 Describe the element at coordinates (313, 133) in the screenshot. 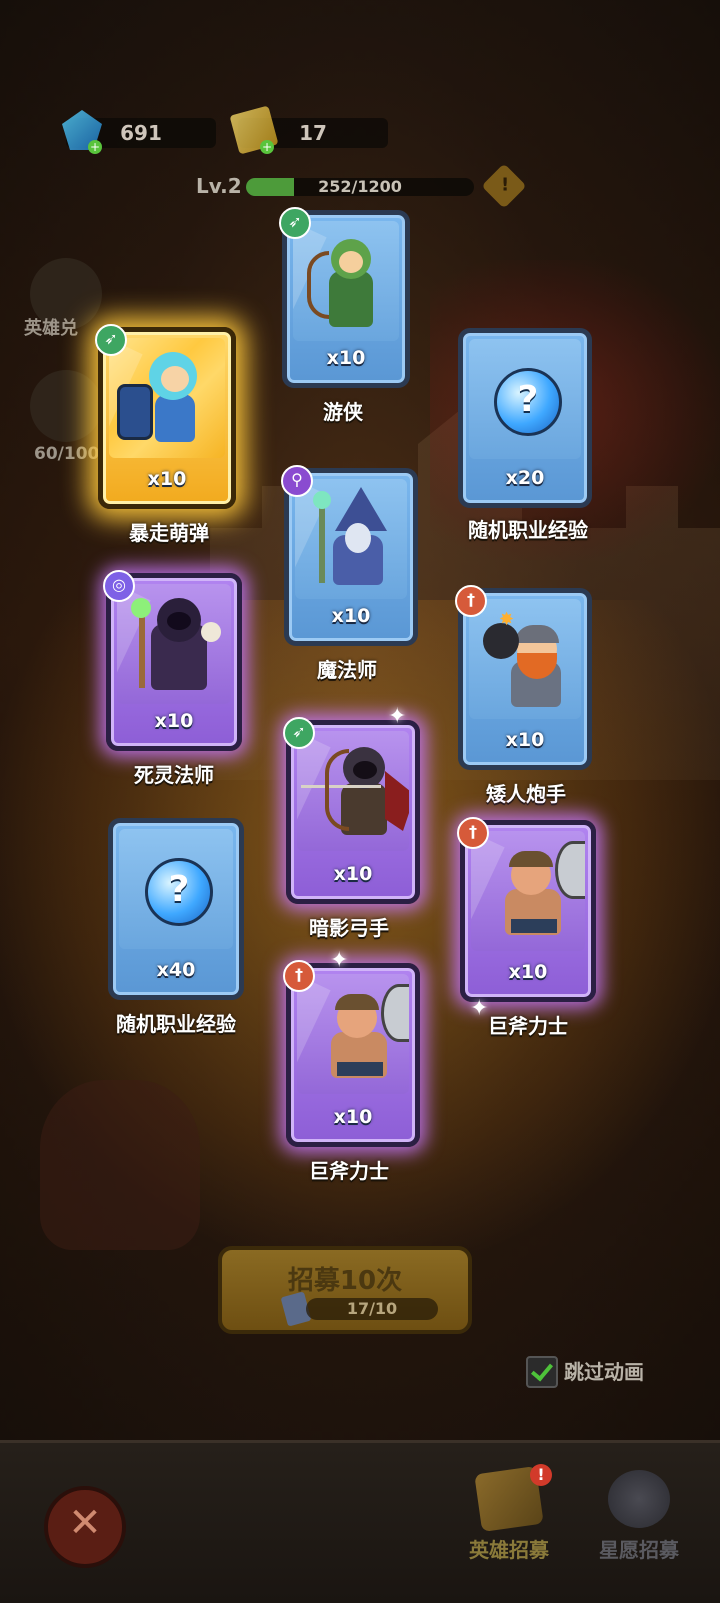

I see `ticket-value: 17` at that location.